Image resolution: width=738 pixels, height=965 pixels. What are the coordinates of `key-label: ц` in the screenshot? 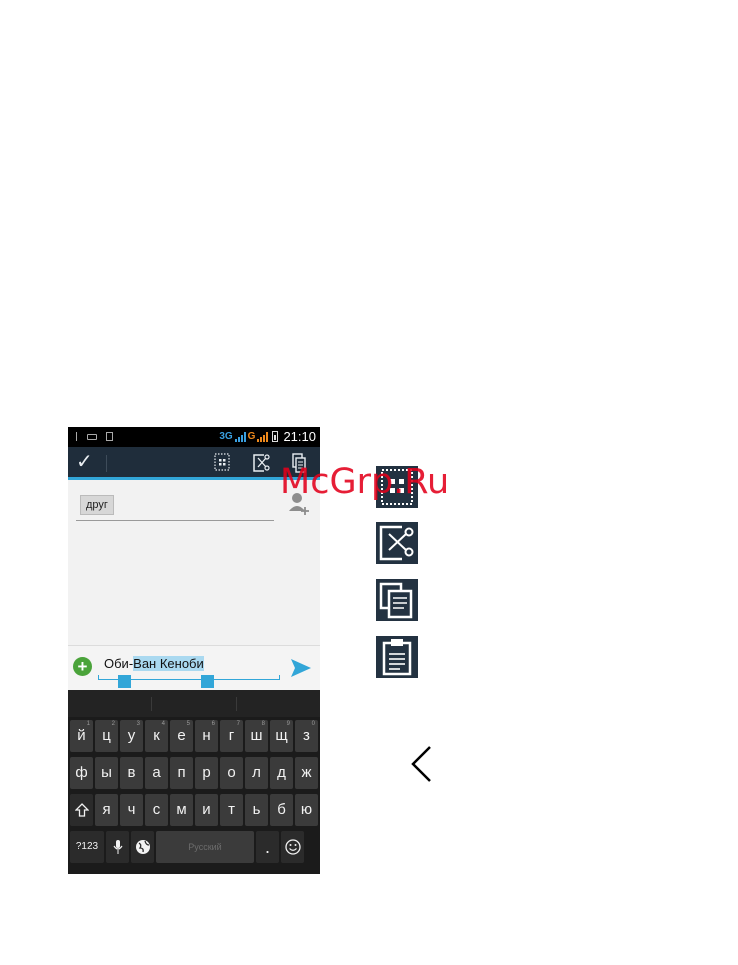 It's located at (106, 735).